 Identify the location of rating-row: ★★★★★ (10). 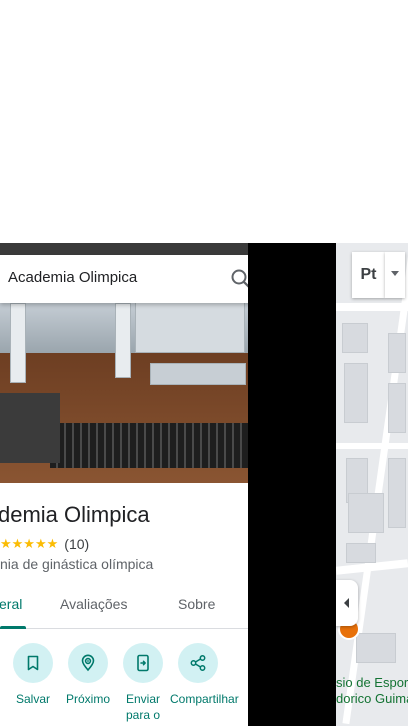
(44, 544).